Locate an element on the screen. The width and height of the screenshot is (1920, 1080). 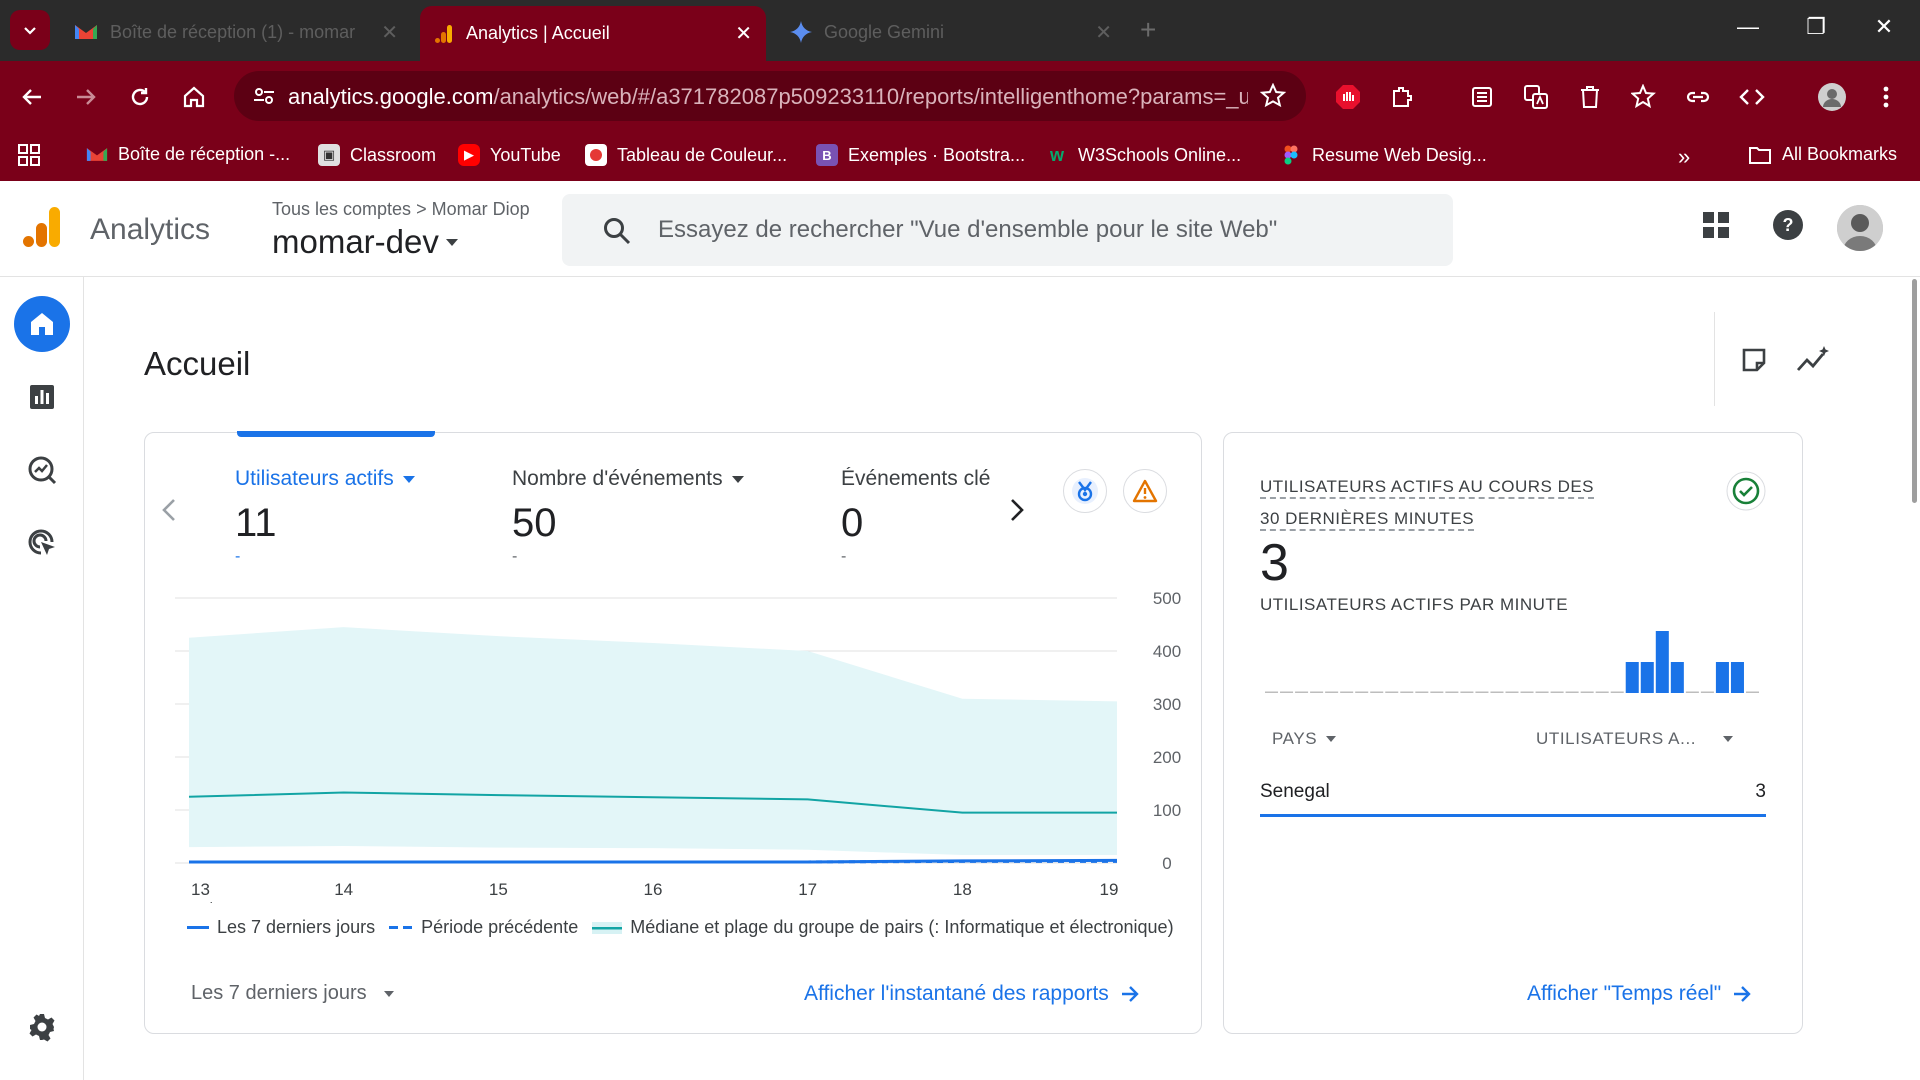
view-realtime-link: Afficher "Temps réel" is located at coordinates (1639, 994).